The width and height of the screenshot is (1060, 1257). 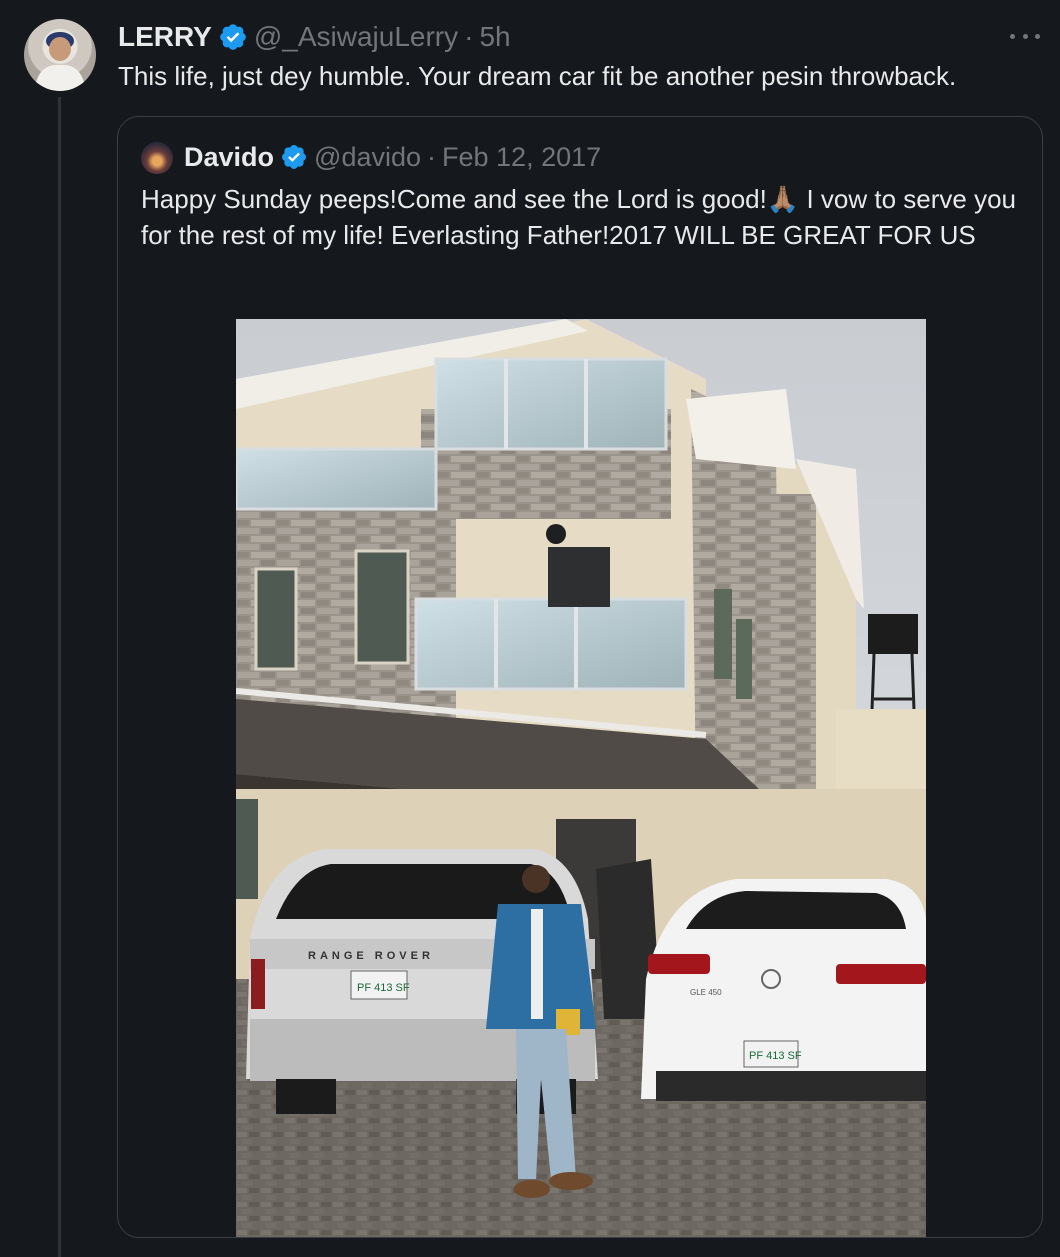 What do you see at coordinates (165, 37) in the screenshot?
I see `author-name: LERRY` at bounding box center [165, 37].